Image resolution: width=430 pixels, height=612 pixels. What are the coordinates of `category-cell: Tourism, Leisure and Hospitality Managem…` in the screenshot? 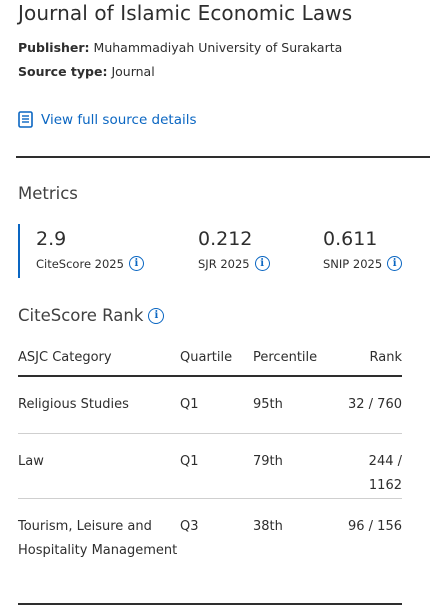 It's located at (99, 551).